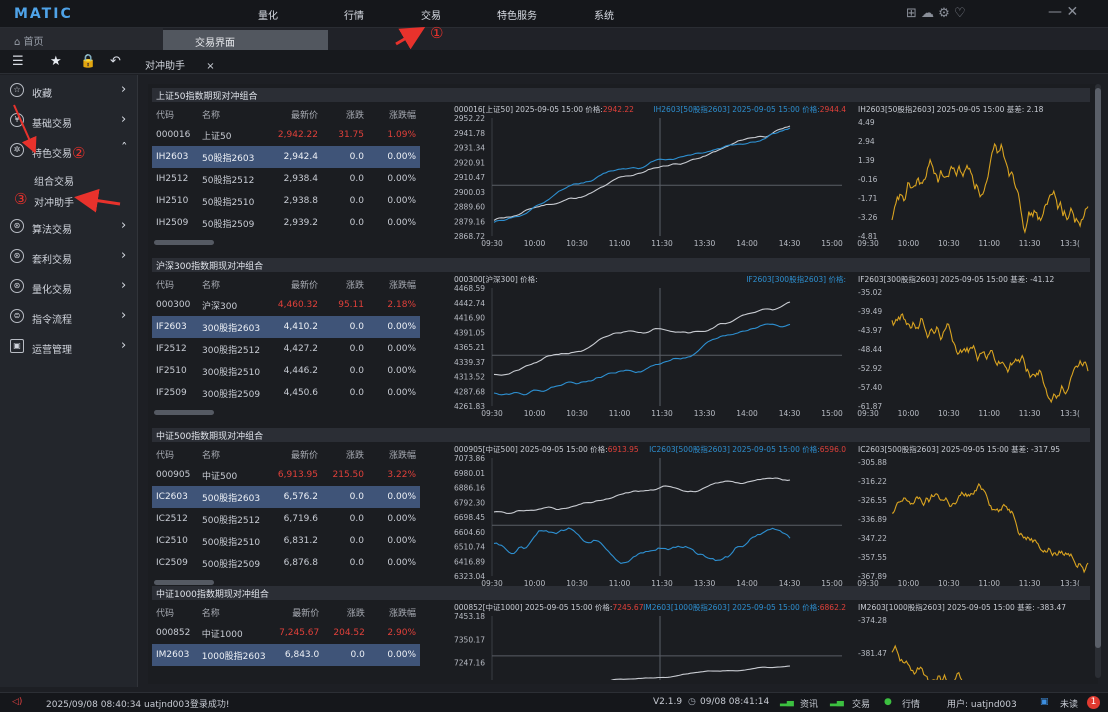 This screenshot has width=1108, height=712. I want to click on menu-quant: 量化, so click(268, 14).